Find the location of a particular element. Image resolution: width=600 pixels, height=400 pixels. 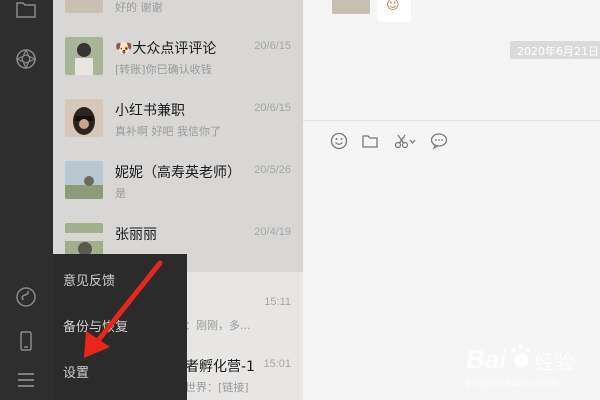

annotation-arrow is located at coordinates (123, 309).